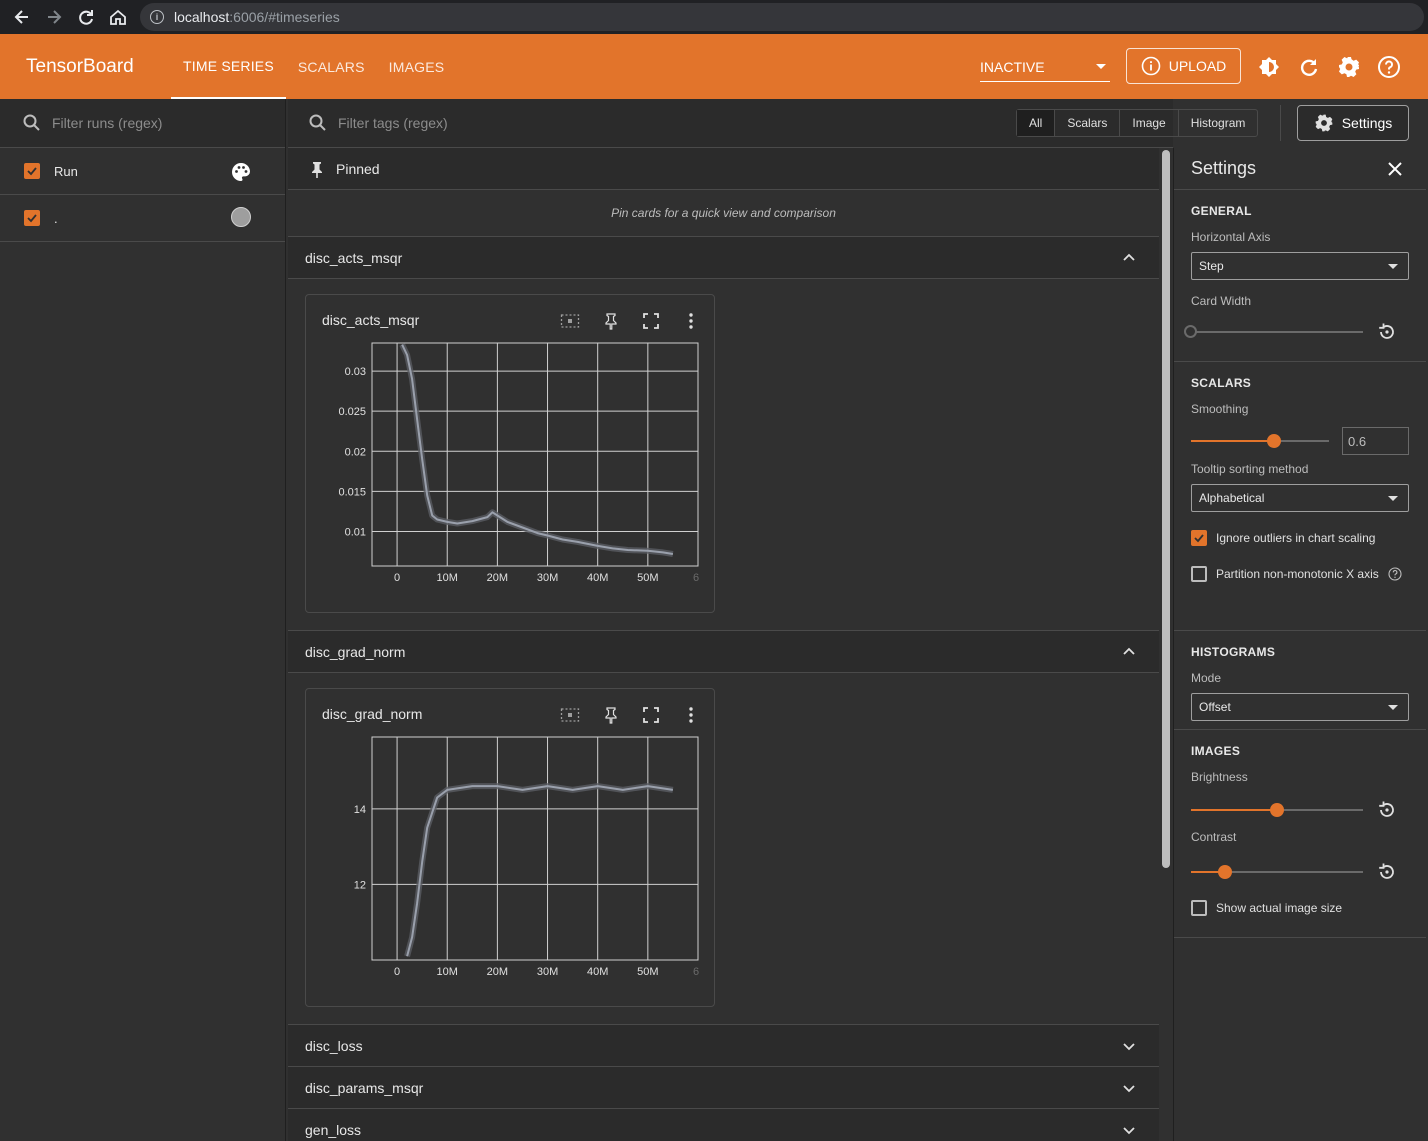  I want to click on scrollbar-thumb, so click(1166, 509).